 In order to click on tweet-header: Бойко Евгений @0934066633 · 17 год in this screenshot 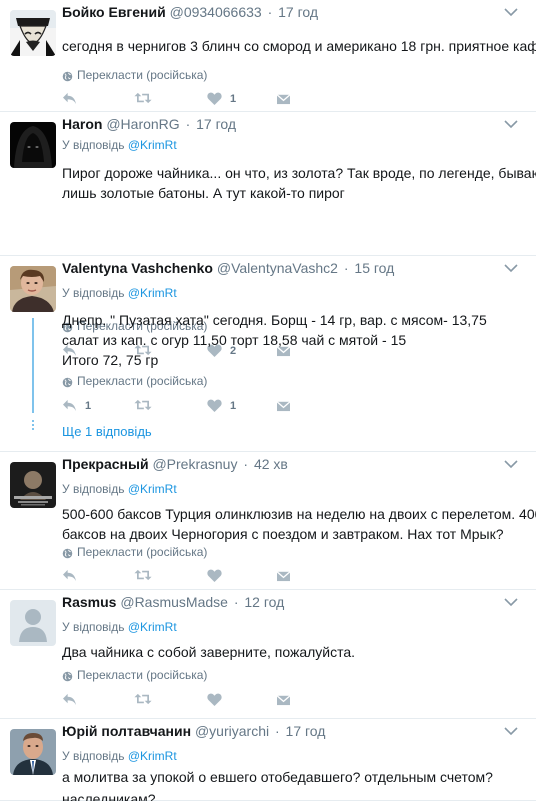, I will do `click(190, 12)`.